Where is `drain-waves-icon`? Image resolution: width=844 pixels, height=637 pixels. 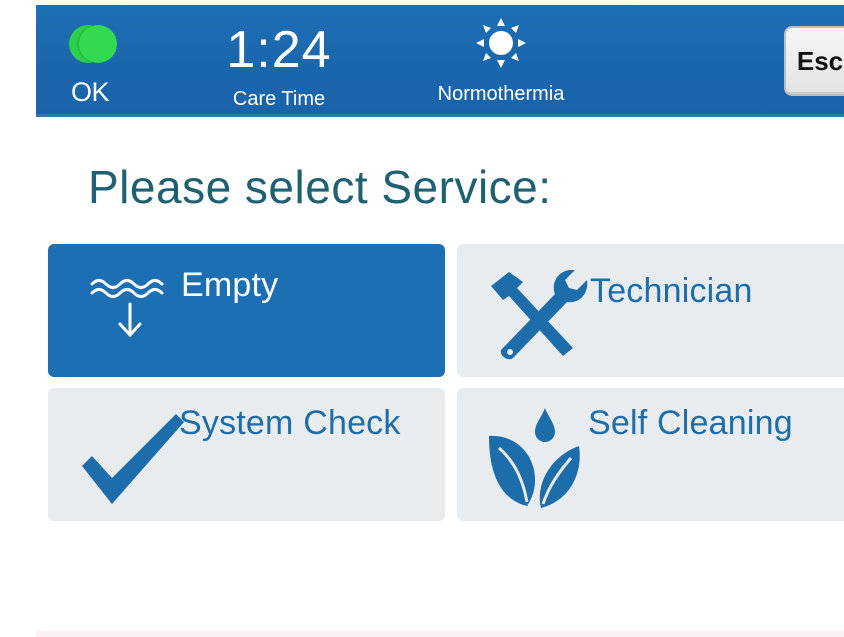
drain-waves-icon is located at coordinates (127, 308).